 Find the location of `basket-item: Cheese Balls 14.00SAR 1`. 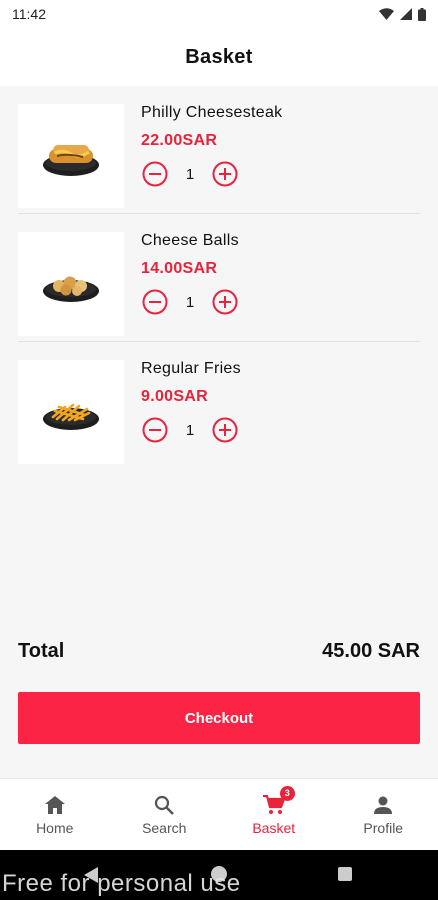

basket-item: Cheese Balls 14.00SAR 1 is located at coordinates (219, 278).